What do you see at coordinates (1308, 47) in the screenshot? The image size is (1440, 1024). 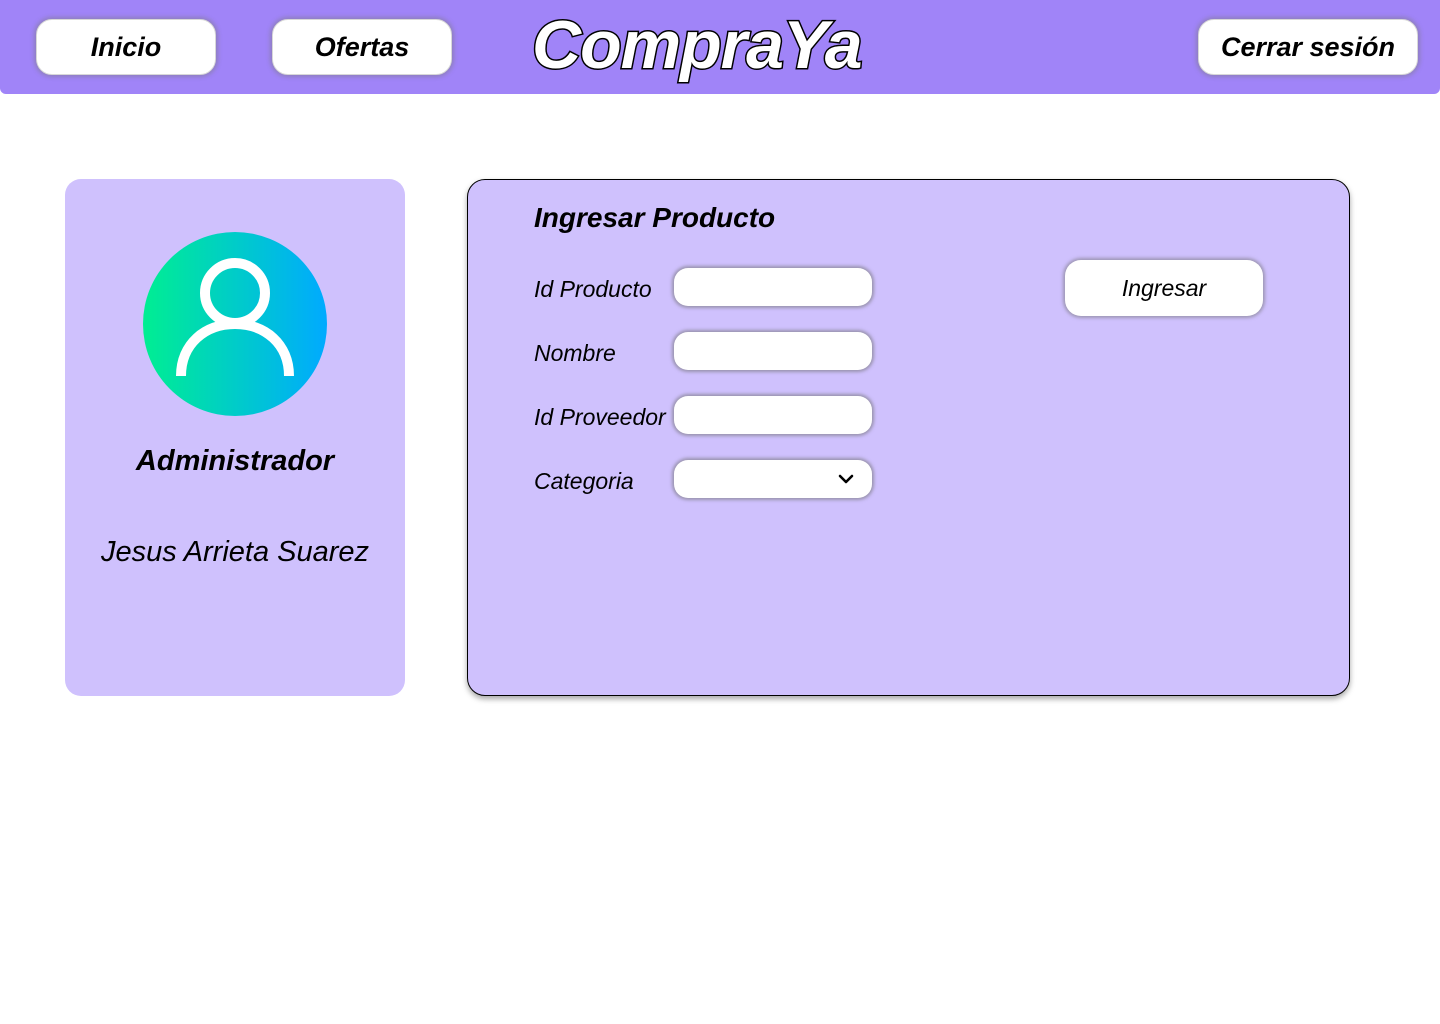 I see `logout-button: Cerrar sesión` at bounding box center [1308, 47].